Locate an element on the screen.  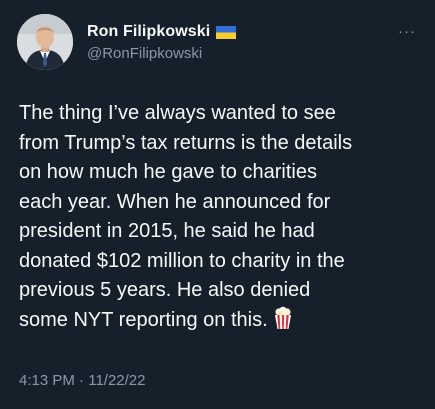
avatar is located at coordinates (45, 42).